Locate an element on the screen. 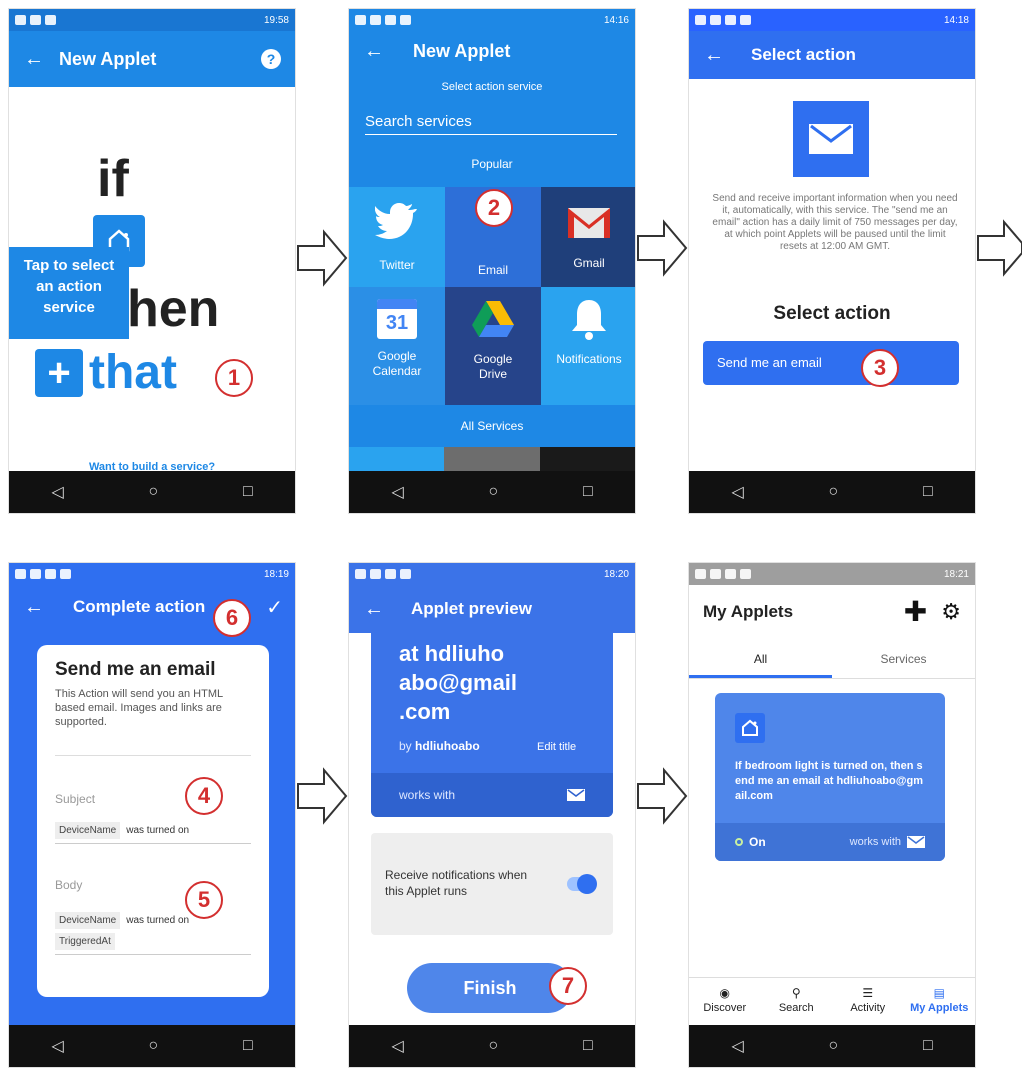 The height and width of the screenshot is (1070, 1022). that-button: + that is located at coordinates (106, 372).